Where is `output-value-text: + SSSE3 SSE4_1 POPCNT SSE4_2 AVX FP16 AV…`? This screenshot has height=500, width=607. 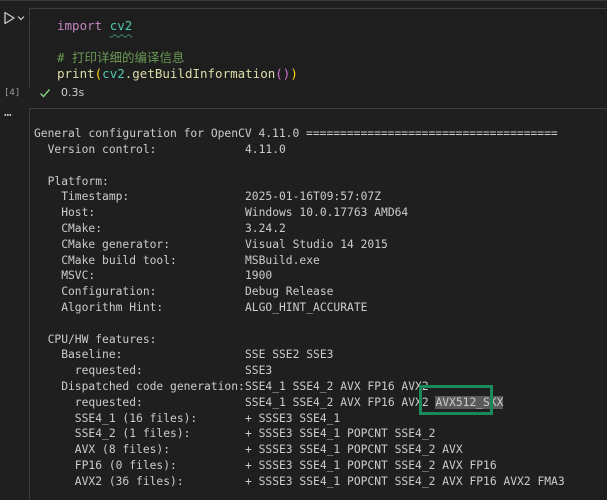 output-value-text: + SSSE3 SSE4_1 POPCNT SSE4_2 AVX FP16 AV… is located at coordinates (405, 481).